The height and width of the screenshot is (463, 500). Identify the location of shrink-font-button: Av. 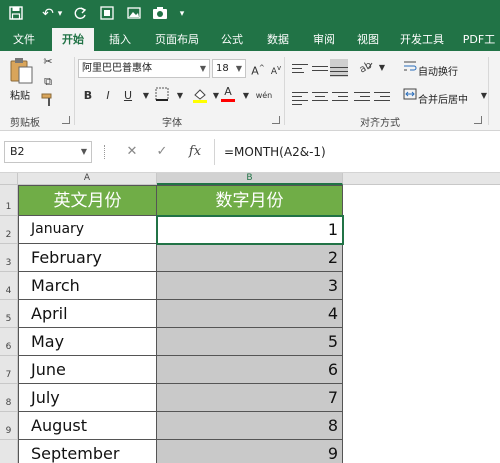
(276, 68).